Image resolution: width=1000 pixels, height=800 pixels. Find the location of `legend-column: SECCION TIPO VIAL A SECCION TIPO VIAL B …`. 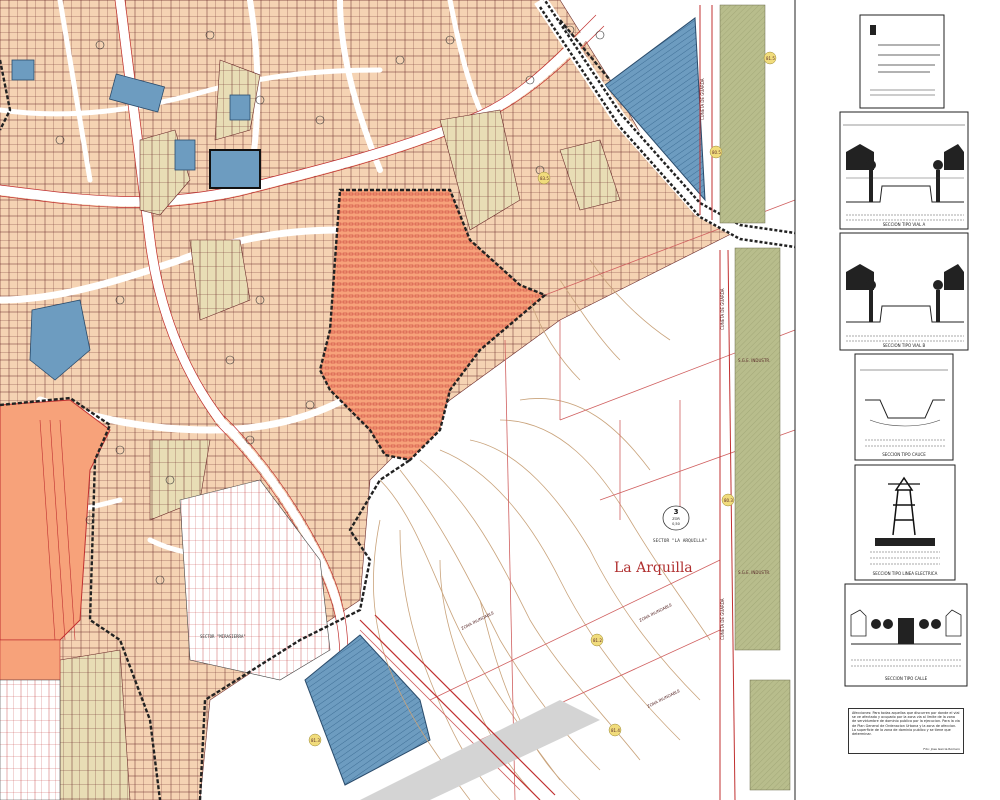

legend-column: SECCION TIPO VIAL A SECCION TIPO VIAL B … is located at coordinates (904, 350).